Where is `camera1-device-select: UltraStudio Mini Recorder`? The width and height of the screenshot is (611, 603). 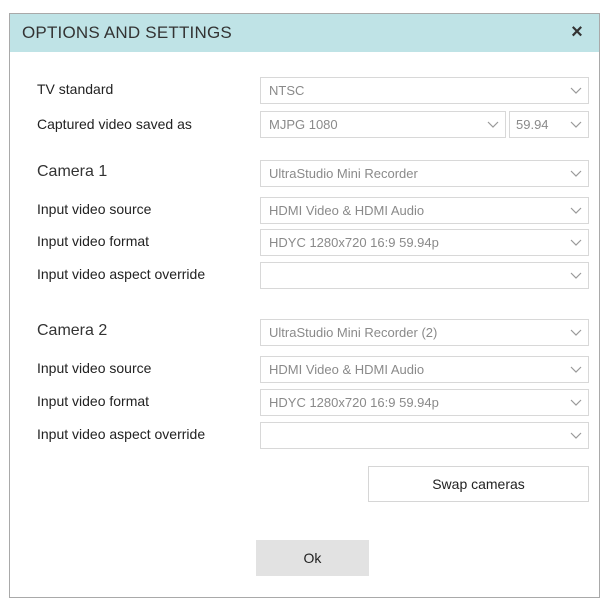
camera1-device-select: UltraStudio Mini Recorder is located at coordinates (424, 173).